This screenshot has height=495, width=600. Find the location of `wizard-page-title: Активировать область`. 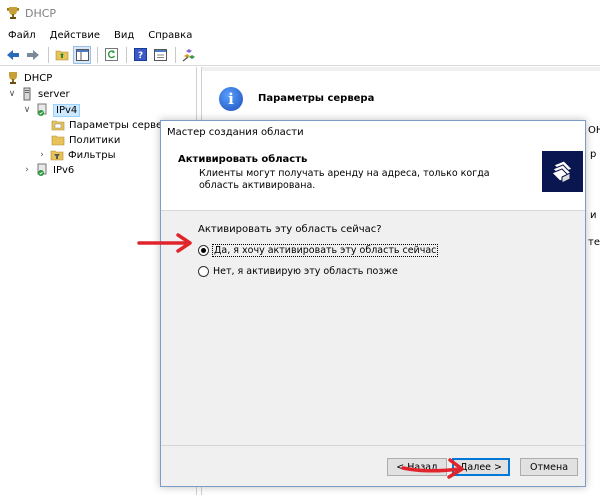

wizard-page-title: Активировать область is located at coordinates (243, 159).